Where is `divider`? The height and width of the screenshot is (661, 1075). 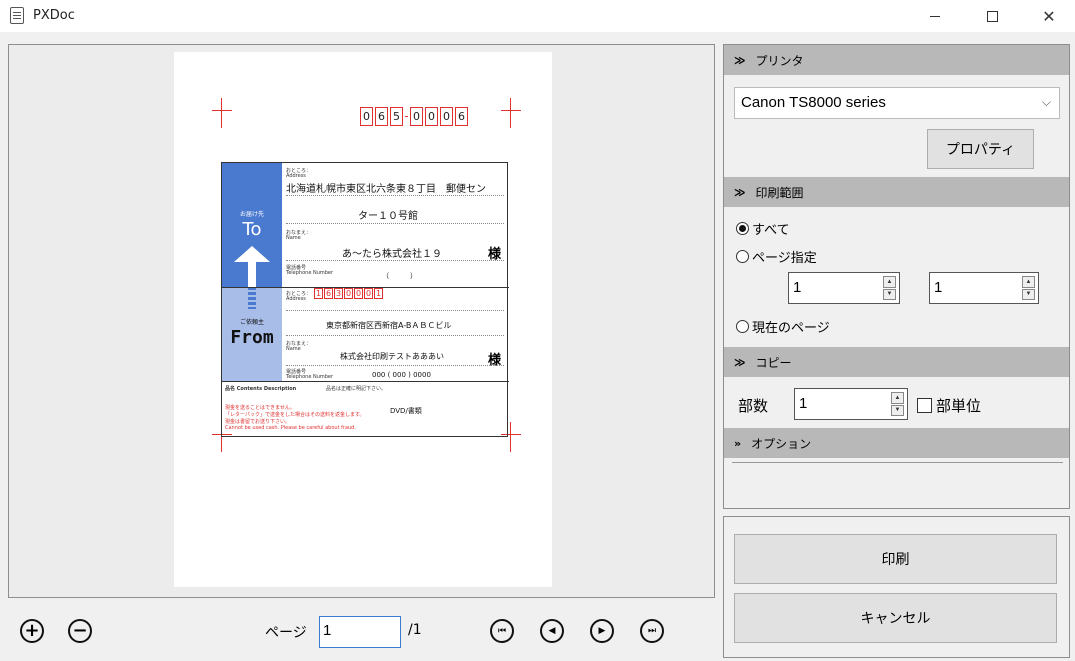 divider is located at coordinates (897, 462).